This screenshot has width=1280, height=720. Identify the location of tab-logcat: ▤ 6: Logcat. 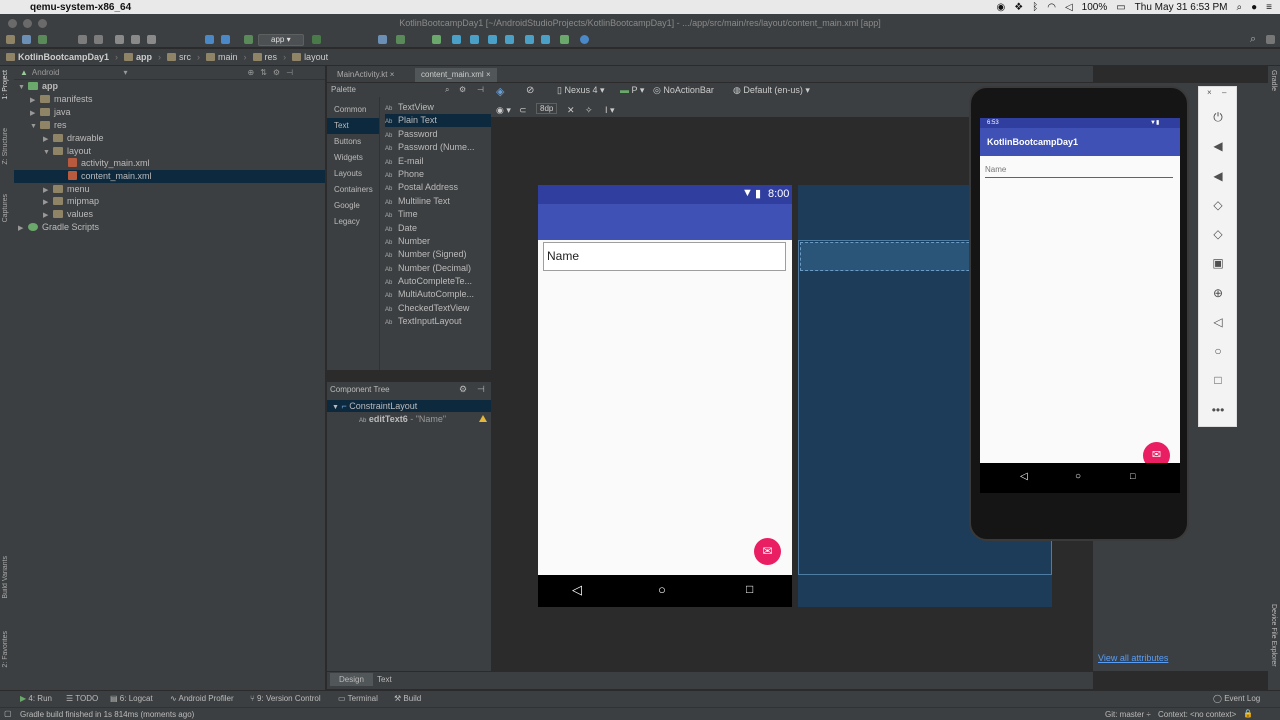
(131, 698).